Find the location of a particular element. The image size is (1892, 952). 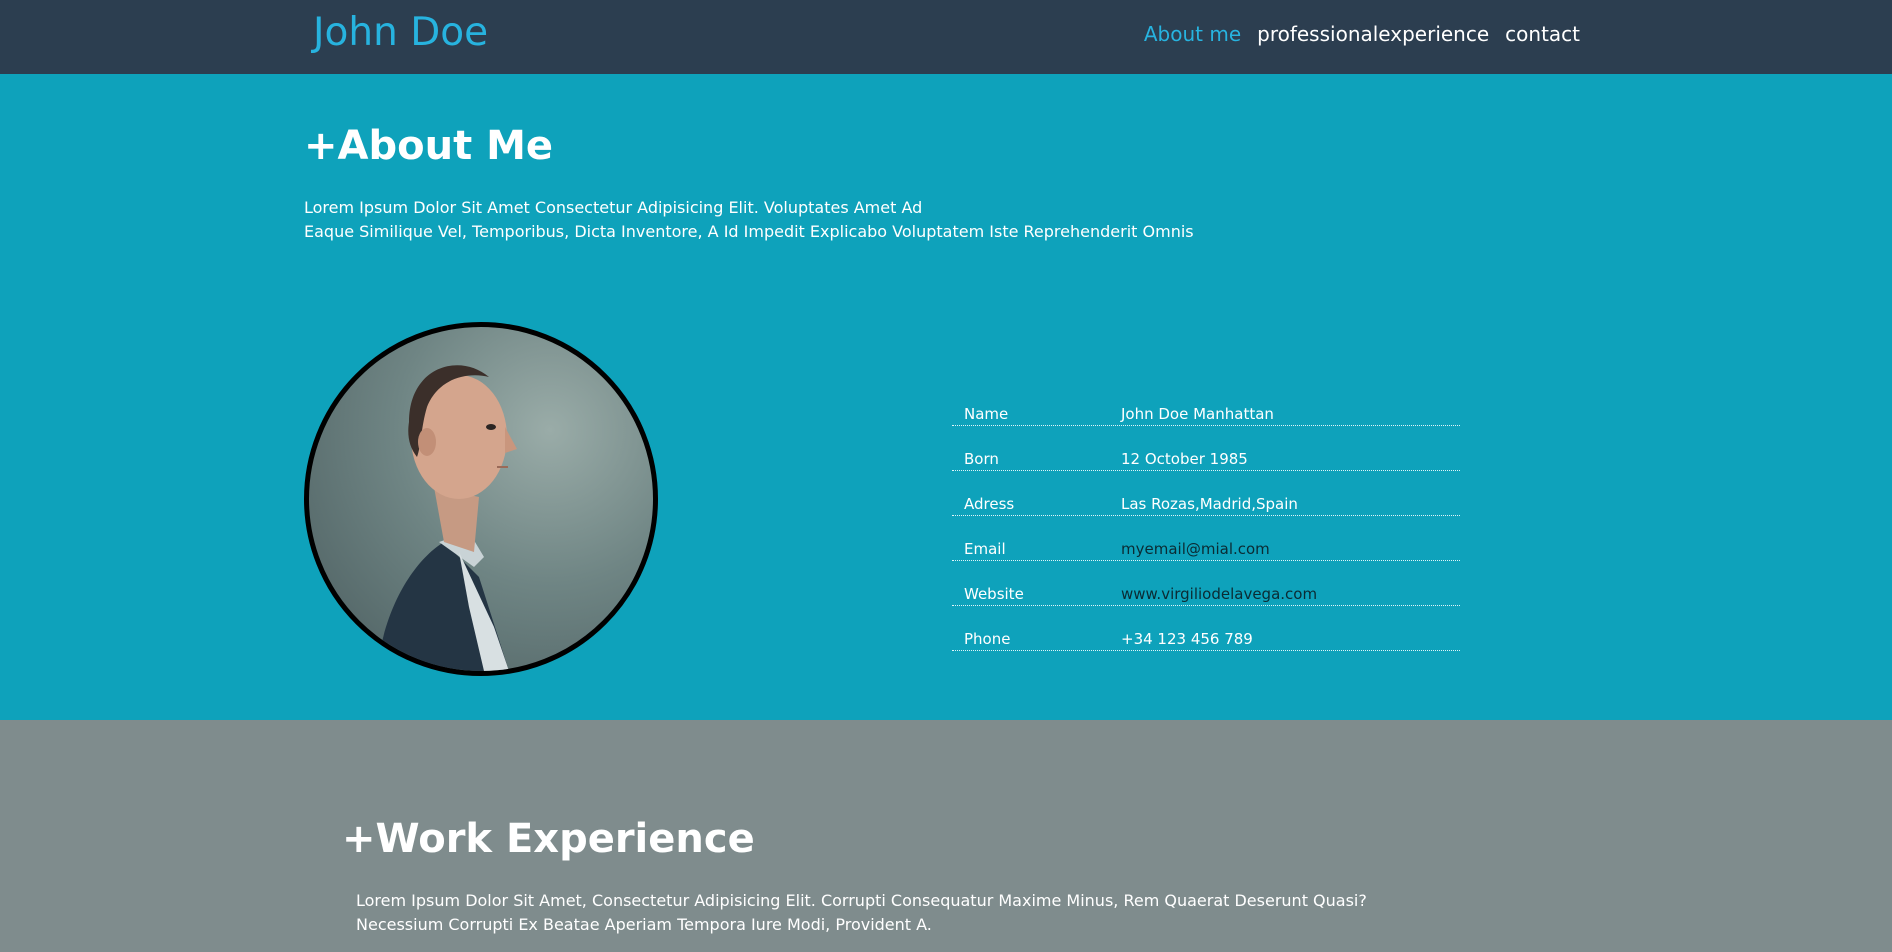

info-row-address: Adress Las Rozas,Madrid,Spain is located at coordinates (1206, 493).